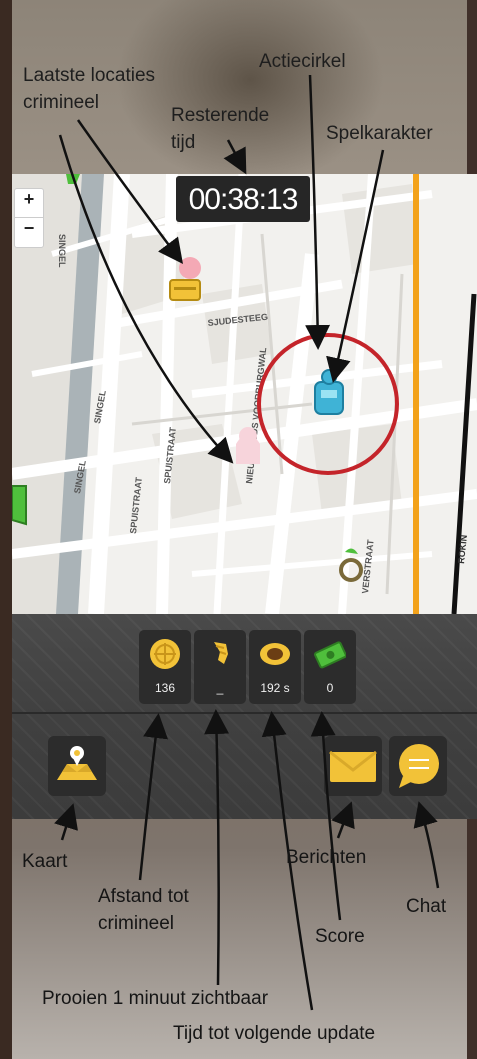  Describe the element at coordinates (343, 820) in the screenshot. I see `arrow-messages` at that location.